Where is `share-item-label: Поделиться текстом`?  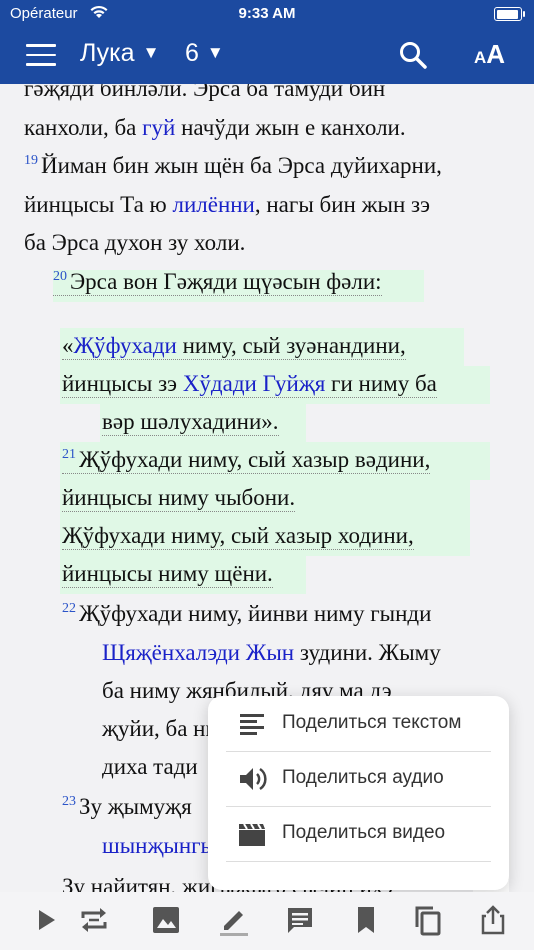
share-item-label: Поделиться текстом is located at coordinates (372, 722).